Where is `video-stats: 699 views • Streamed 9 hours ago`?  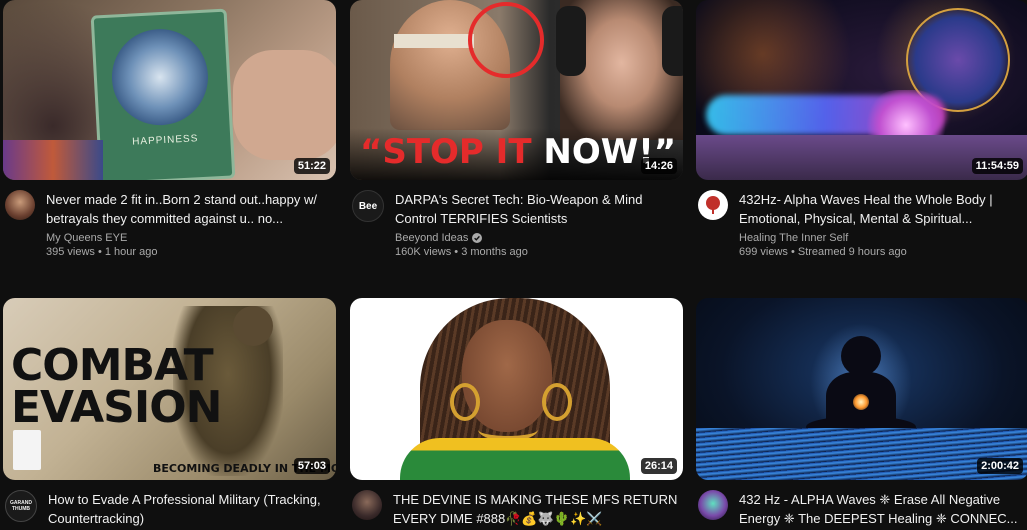 video-stats: 699 views • Streamed 9 hours ago is located at coordinates (823, 252).